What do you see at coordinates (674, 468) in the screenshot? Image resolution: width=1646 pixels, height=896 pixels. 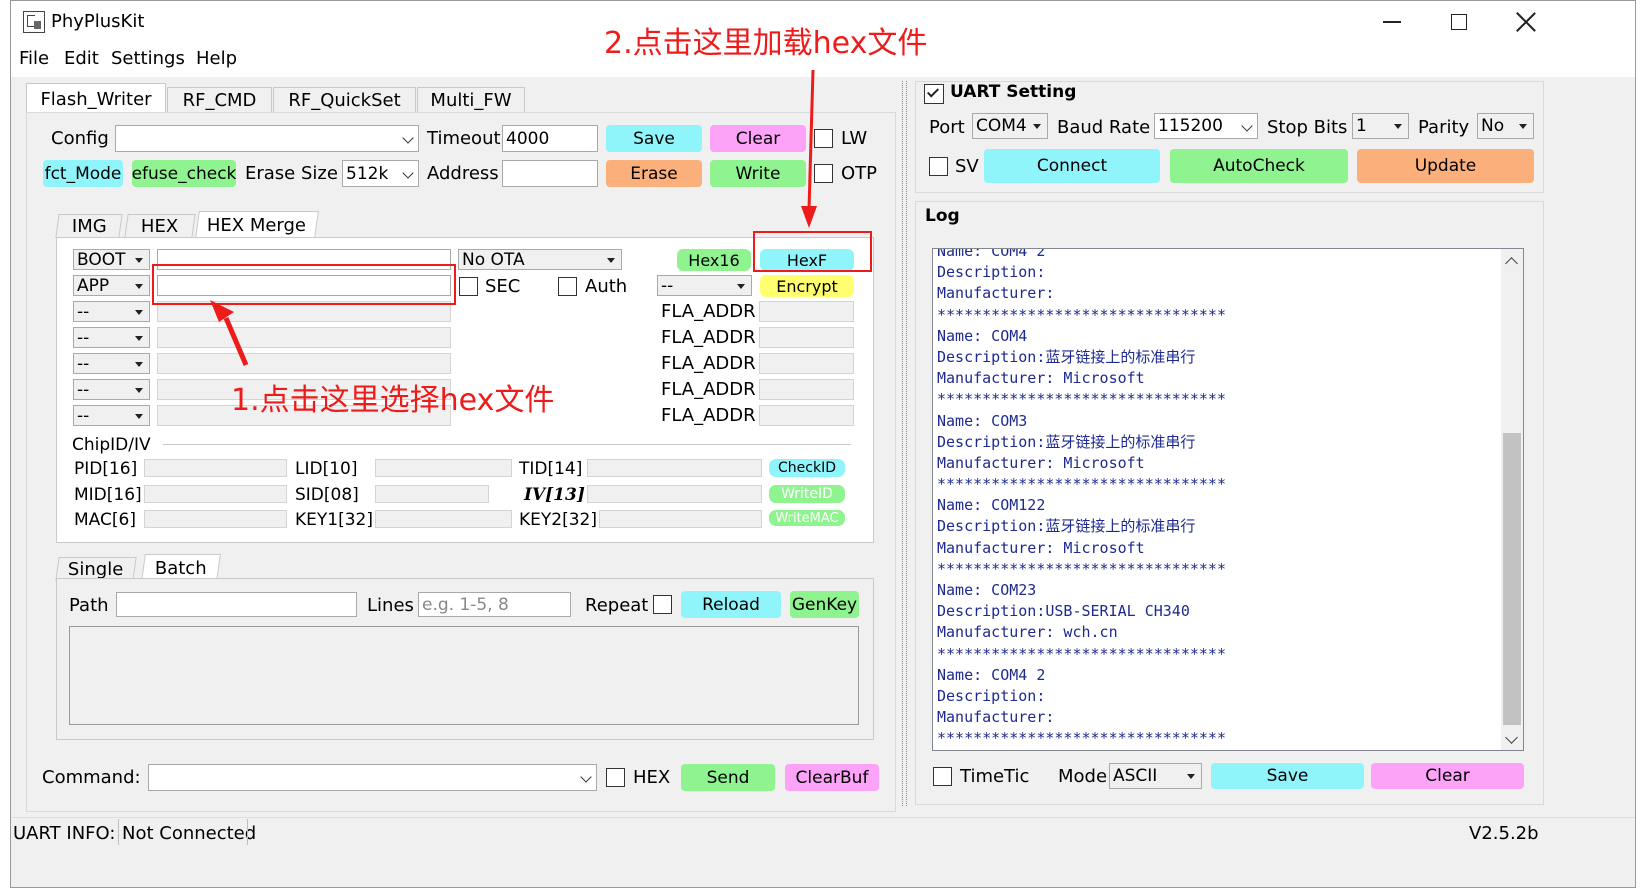 I see `tid-input` at bounding box center [674, 468].